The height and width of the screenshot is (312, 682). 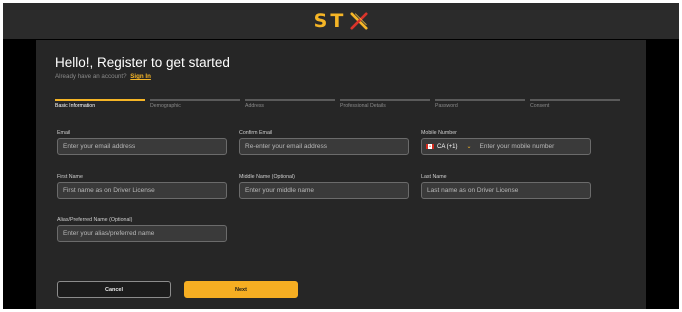 I want to click on step-password: Password, so click(x=480, y=105).